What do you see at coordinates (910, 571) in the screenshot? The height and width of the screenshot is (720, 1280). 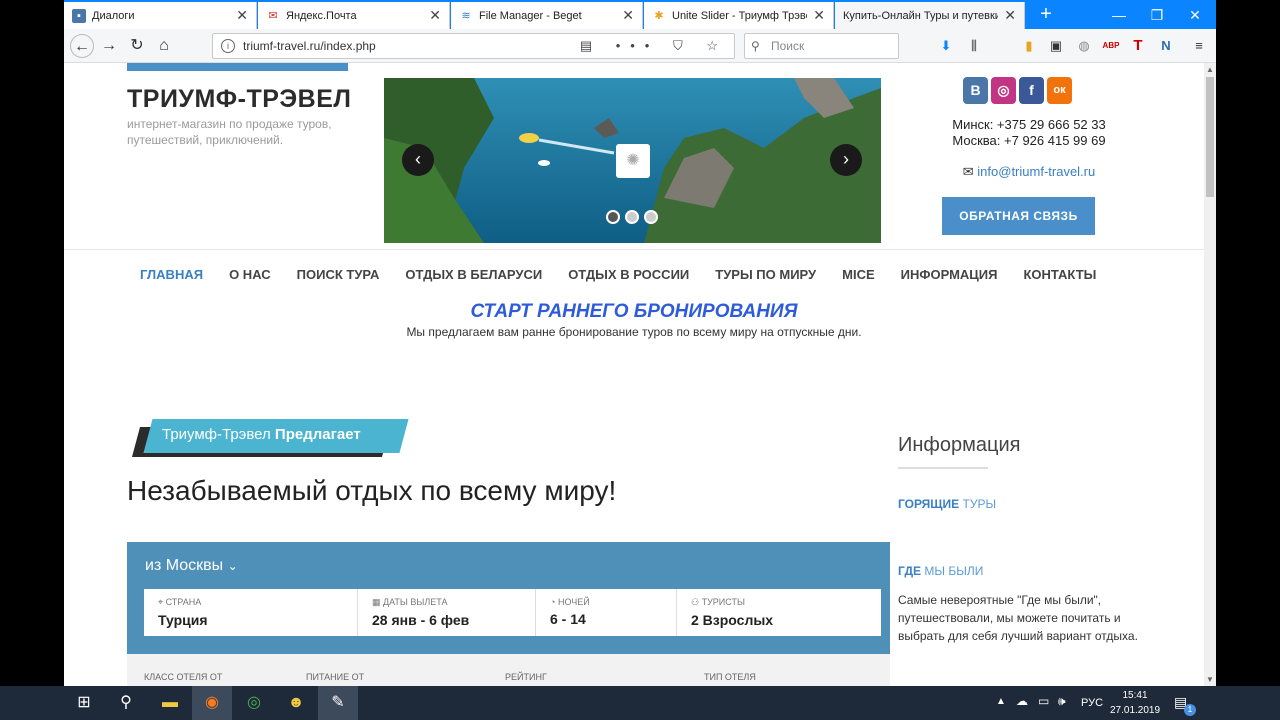 I see `where-we-were-bold: ГДЕ` at bounding box center [910, 571].